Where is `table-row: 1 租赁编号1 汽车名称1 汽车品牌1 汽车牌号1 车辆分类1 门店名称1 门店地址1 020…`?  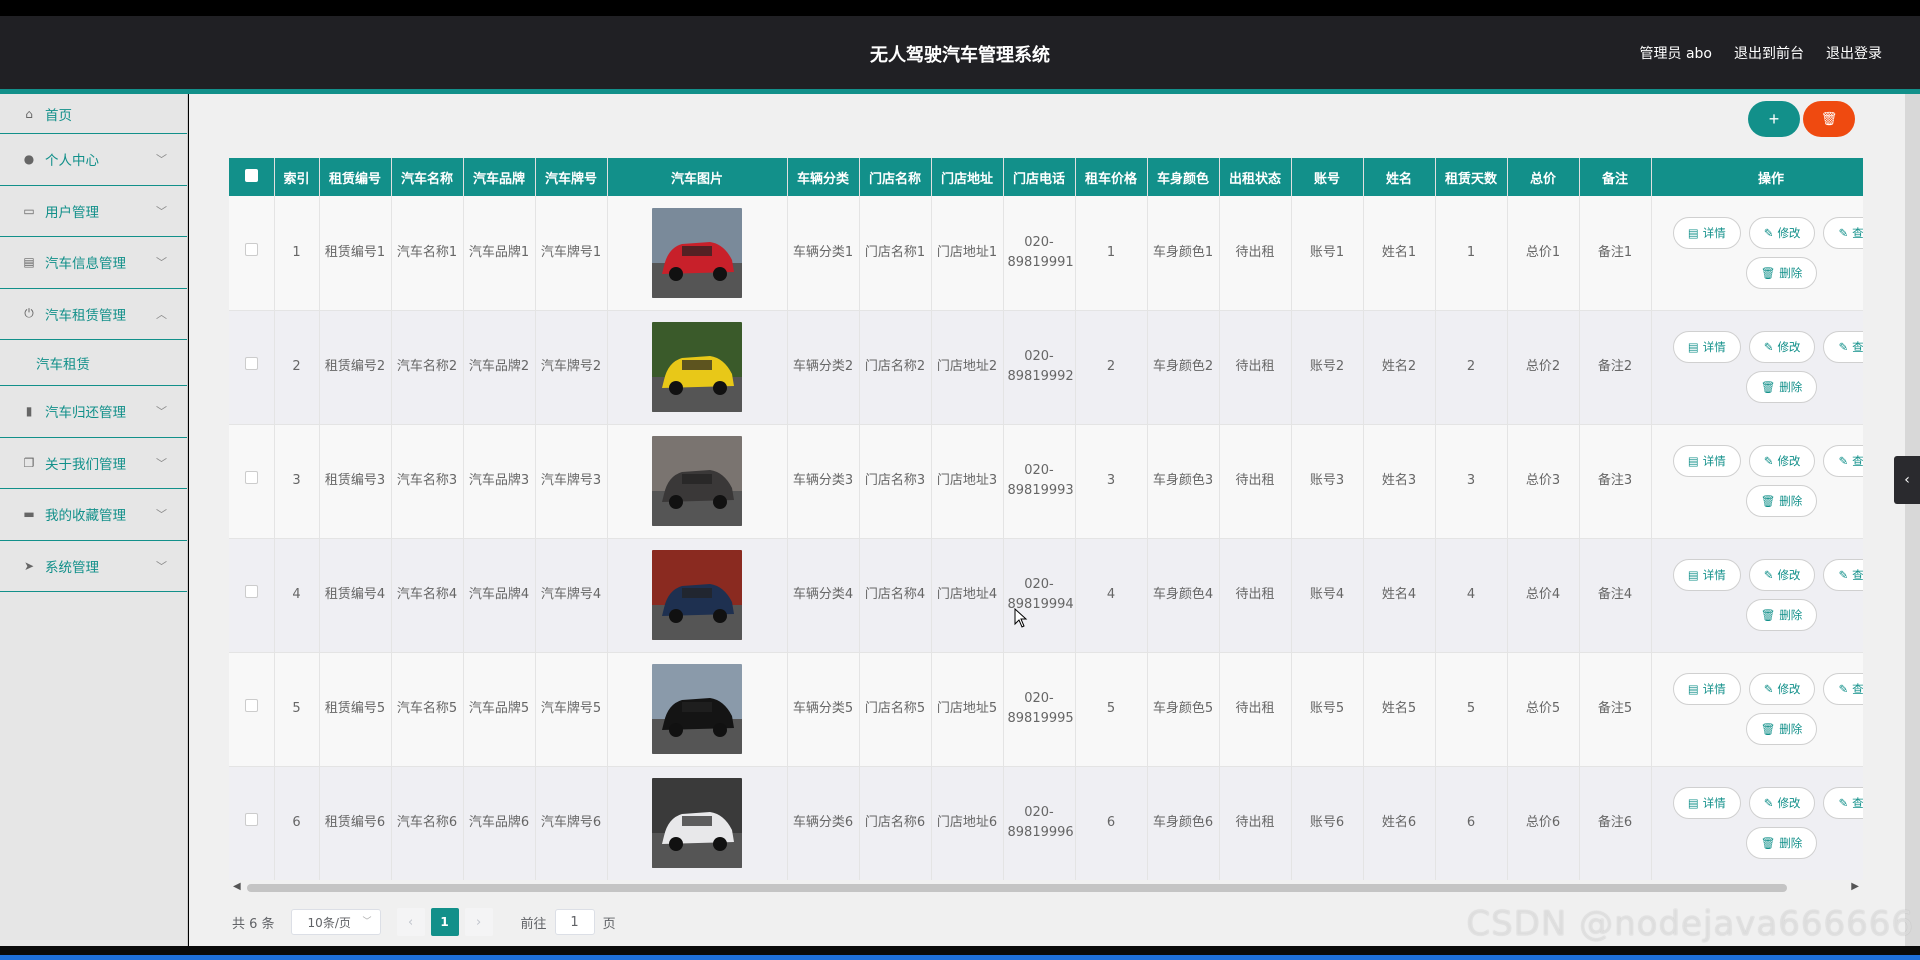 table-row: 1 租赁编号1 汽车名称1 汽车品牌1 汽车牌号1 车辆分类1 门店名称1 门店地址1 020… is located at coordinates (1046, 253).